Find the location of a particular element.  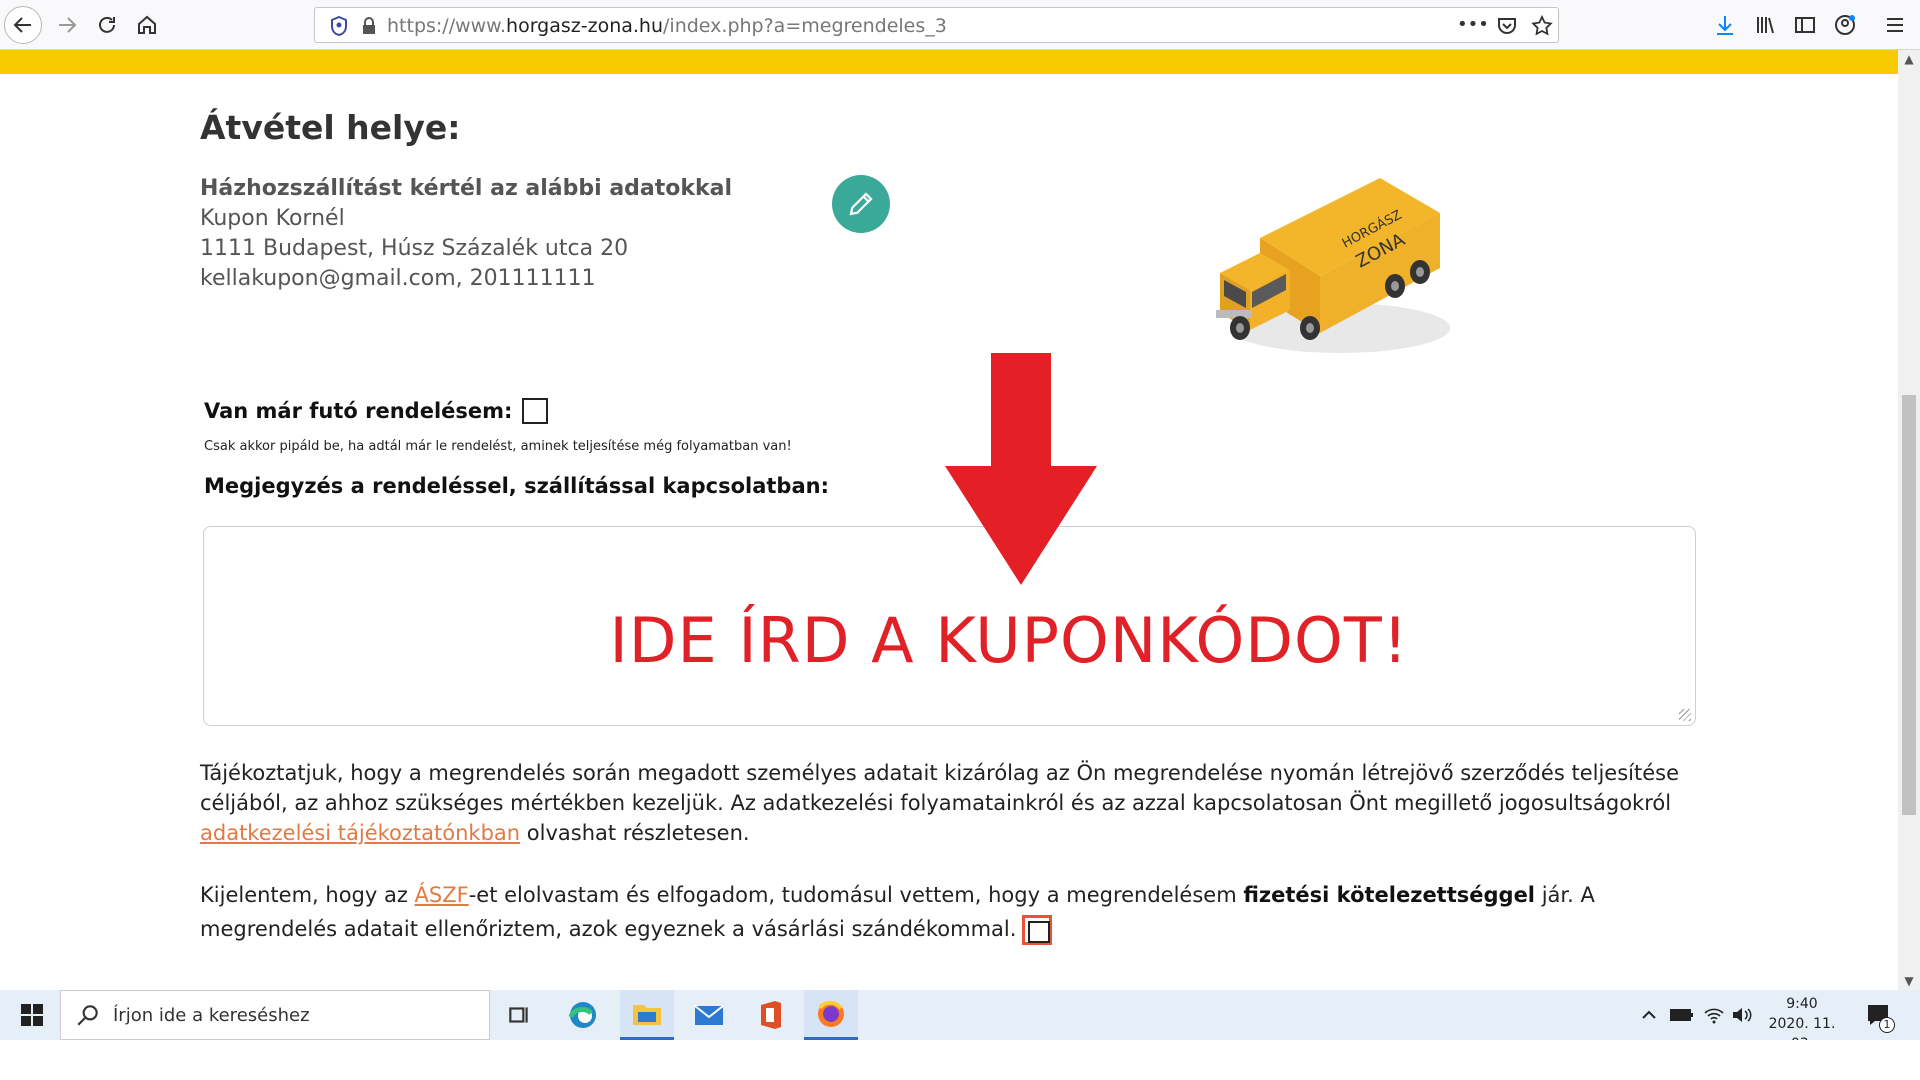

privacy-info-text-2: olvashat részletesen. is located at coordinates (635, 833).